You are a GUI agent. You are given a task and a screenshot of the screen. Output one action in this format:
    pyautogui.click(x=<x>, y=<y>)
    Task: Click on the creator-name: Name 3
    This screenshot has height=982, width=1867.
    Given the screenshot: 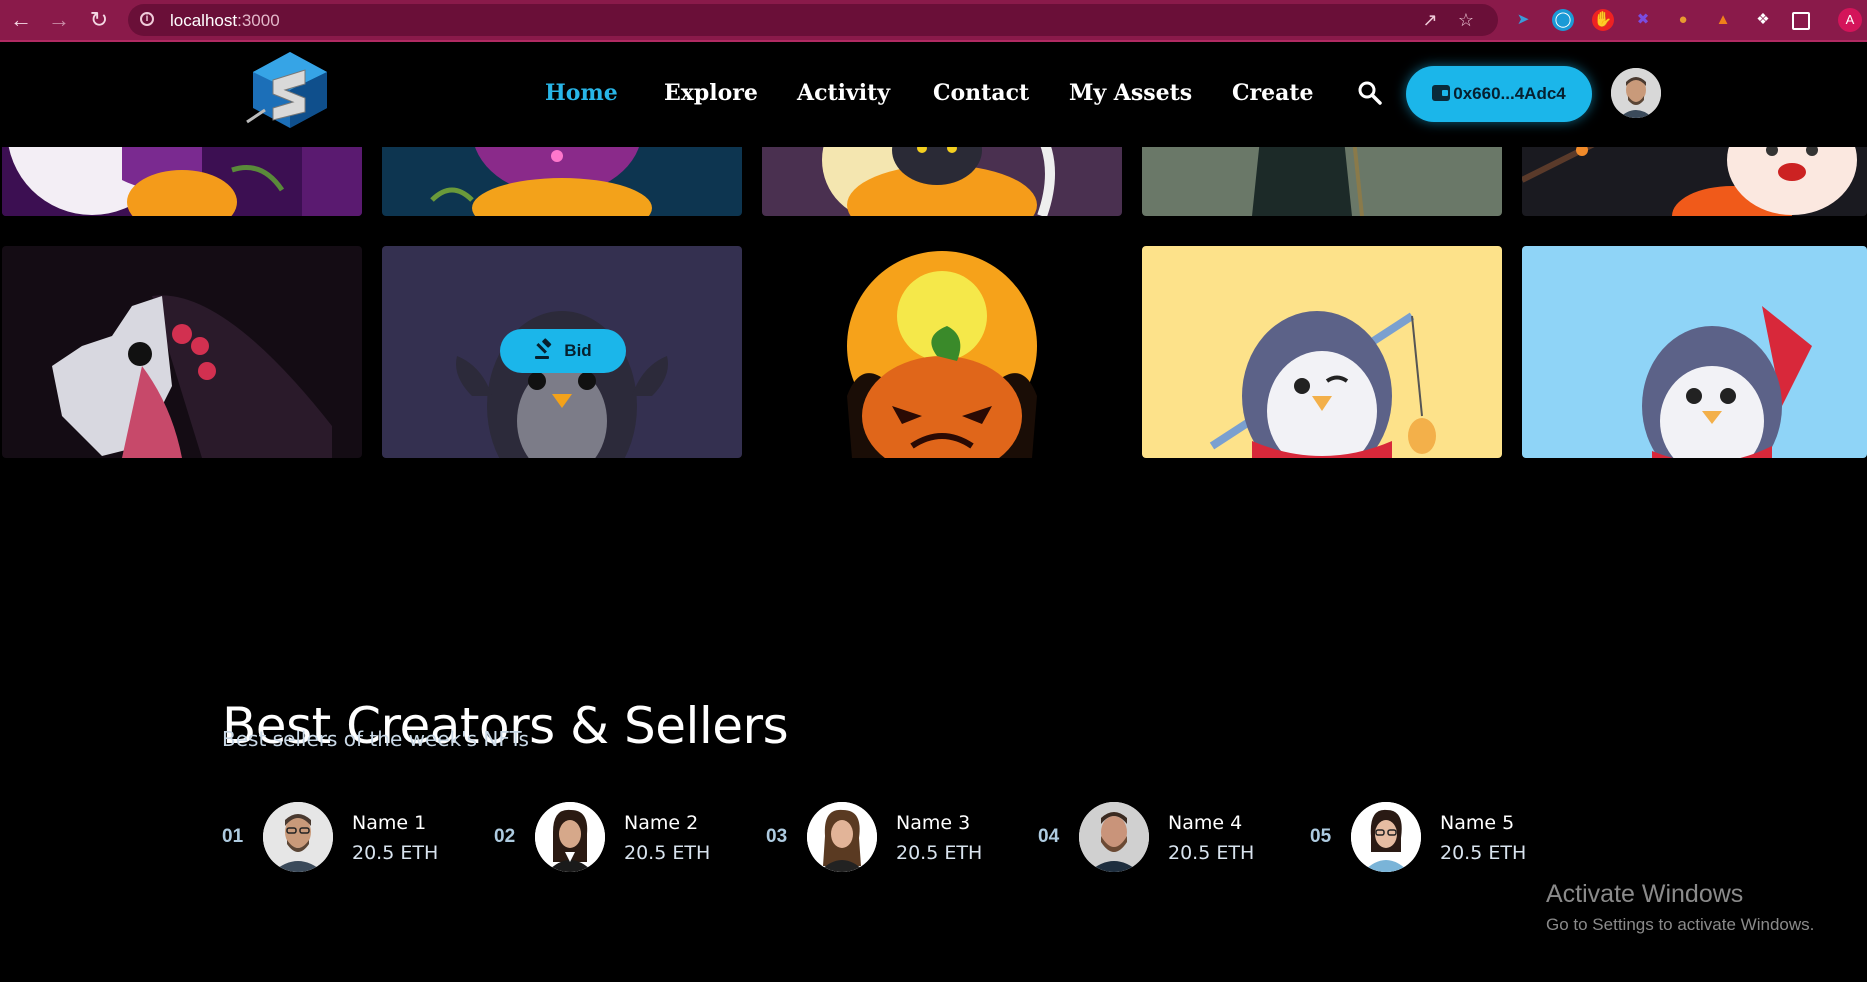 What is the action you would take?
    pyautogui.click(x=933, y=823)
    